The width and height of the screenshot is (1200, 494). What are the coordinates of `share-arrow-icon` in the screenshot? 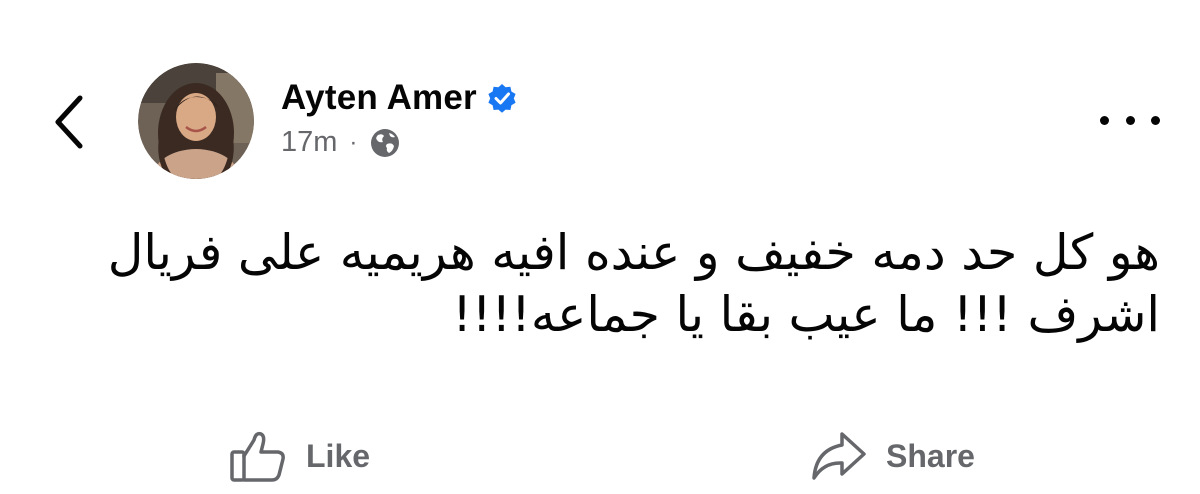 It's located at (838, 456).